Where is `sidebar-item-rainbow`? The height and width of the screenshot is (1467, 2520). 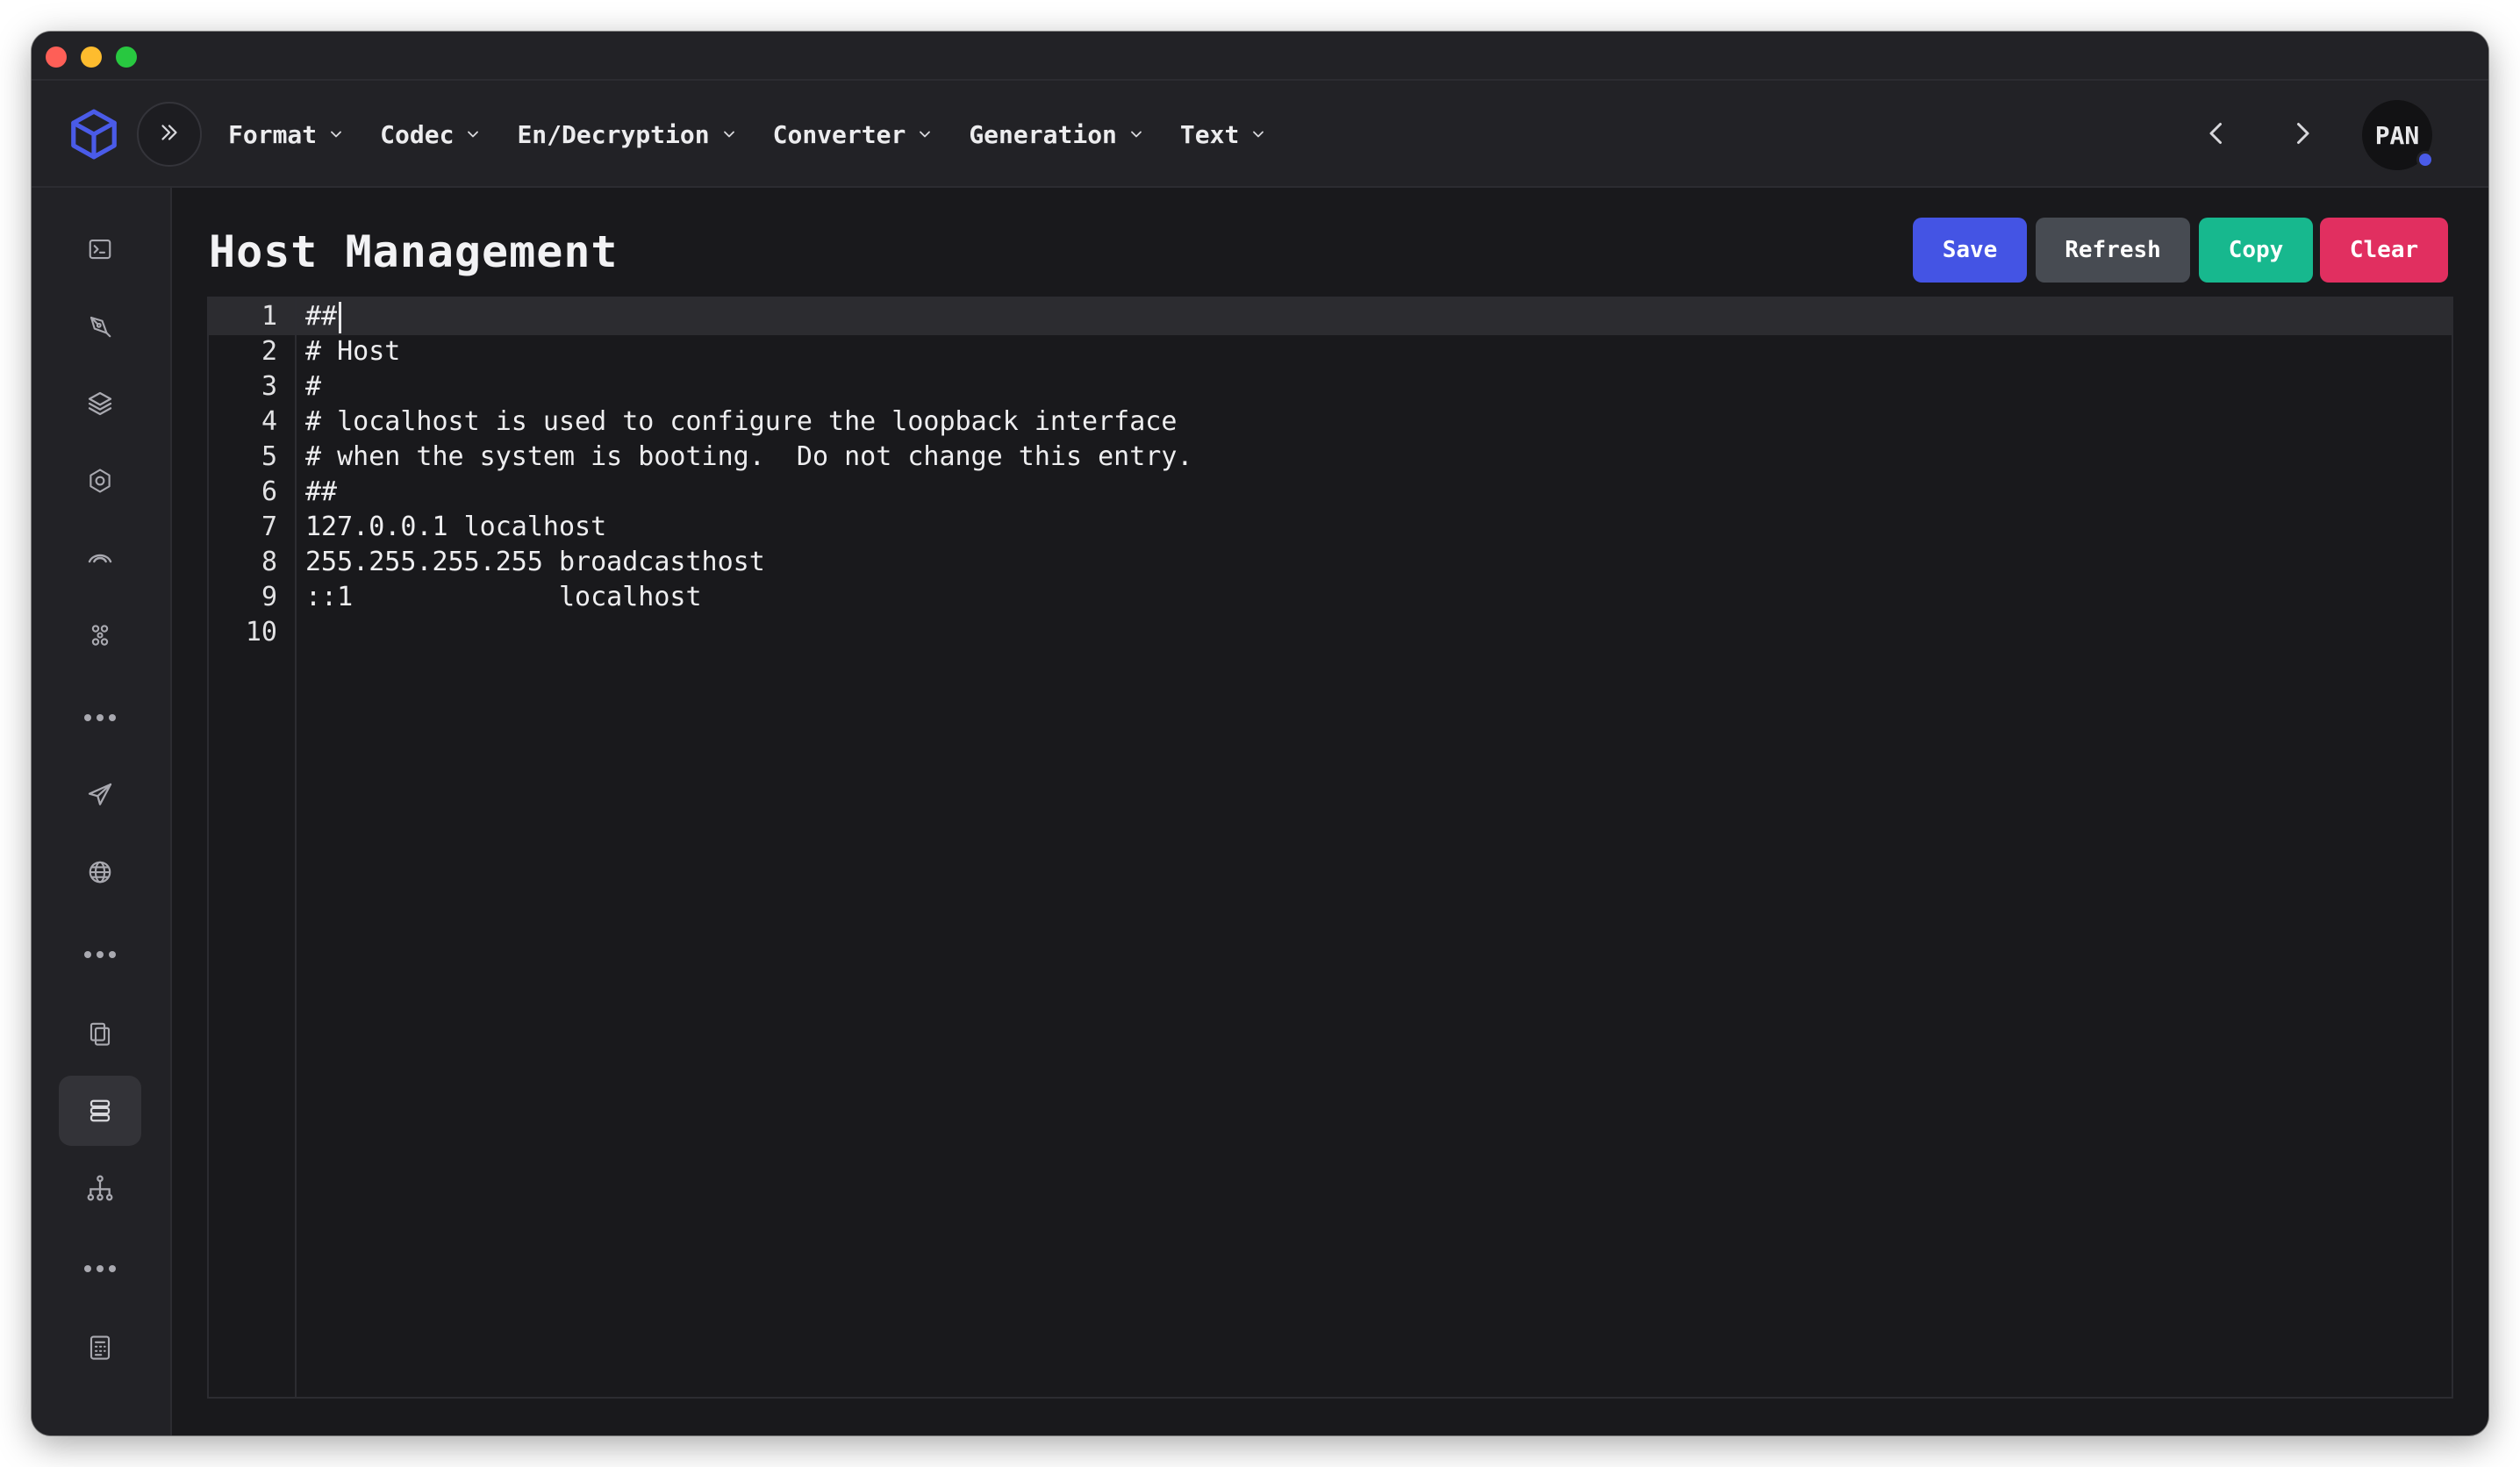
sidebar-item-rainbow is located at coordinates (100, 558).